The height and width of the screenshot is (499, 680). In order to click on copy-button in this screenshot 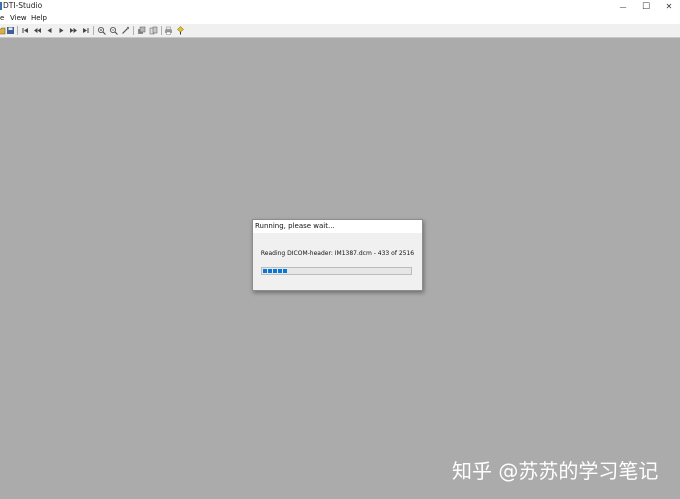, I will do `click(153, 30)`.